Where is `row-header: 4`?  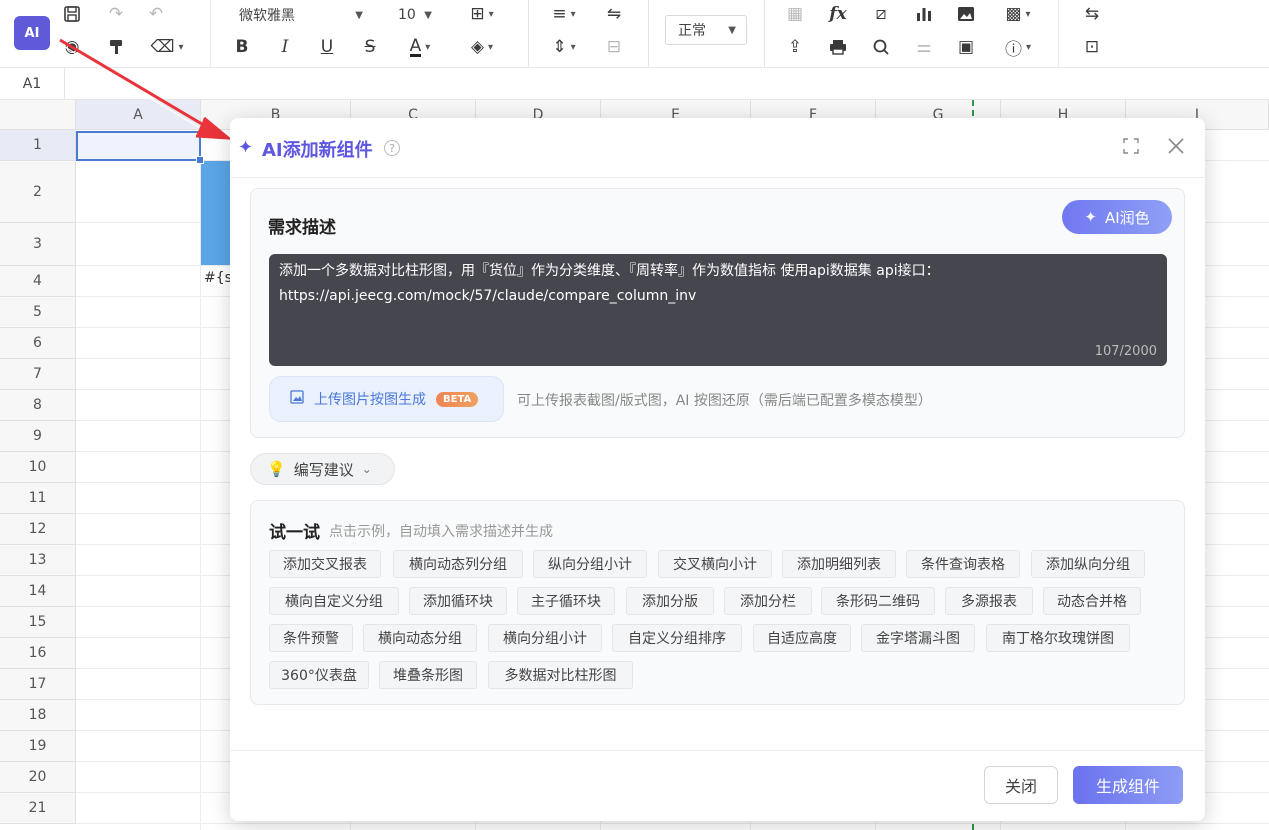 row-header: 4 is located at coordinates (38, 281).